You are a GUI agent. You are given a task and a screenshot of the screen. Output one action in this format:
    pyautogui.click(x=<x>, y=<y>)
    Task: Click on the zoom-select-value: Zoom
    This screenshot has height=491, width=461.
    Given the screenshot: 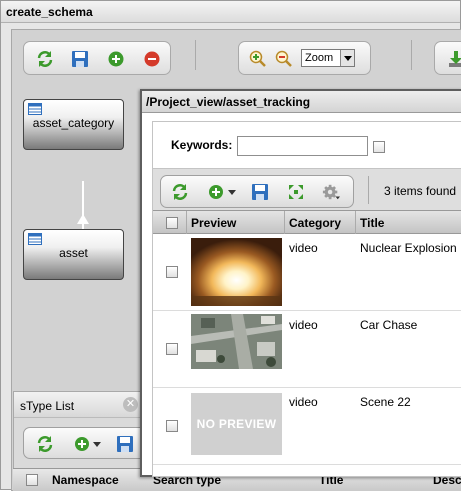 What is the action you would take?
    pyautogui.click(x=319, y=58)
    